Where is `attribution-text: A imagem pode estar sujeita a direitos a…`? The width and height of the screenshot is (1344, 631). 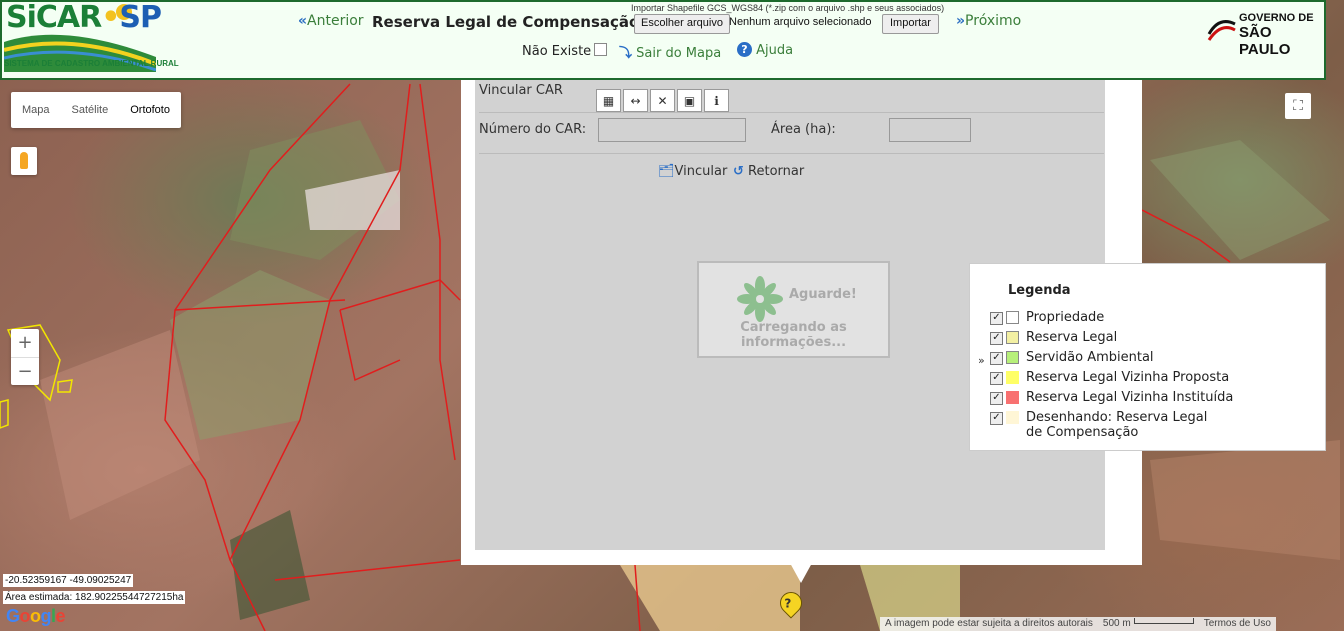 attribution-text: A imagem pode estar sujeita a direitos a… is located at coordinates (989, 623).